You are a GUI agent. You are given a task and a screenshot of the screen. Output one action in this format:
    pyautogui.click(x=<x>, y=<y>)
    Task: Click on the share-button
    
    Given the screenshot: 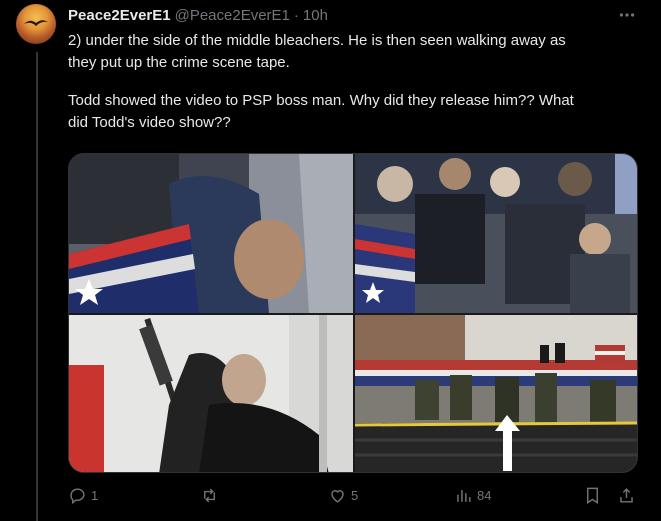 What is the action you would take?
    pyautogui.click(x=626, y=495)
    